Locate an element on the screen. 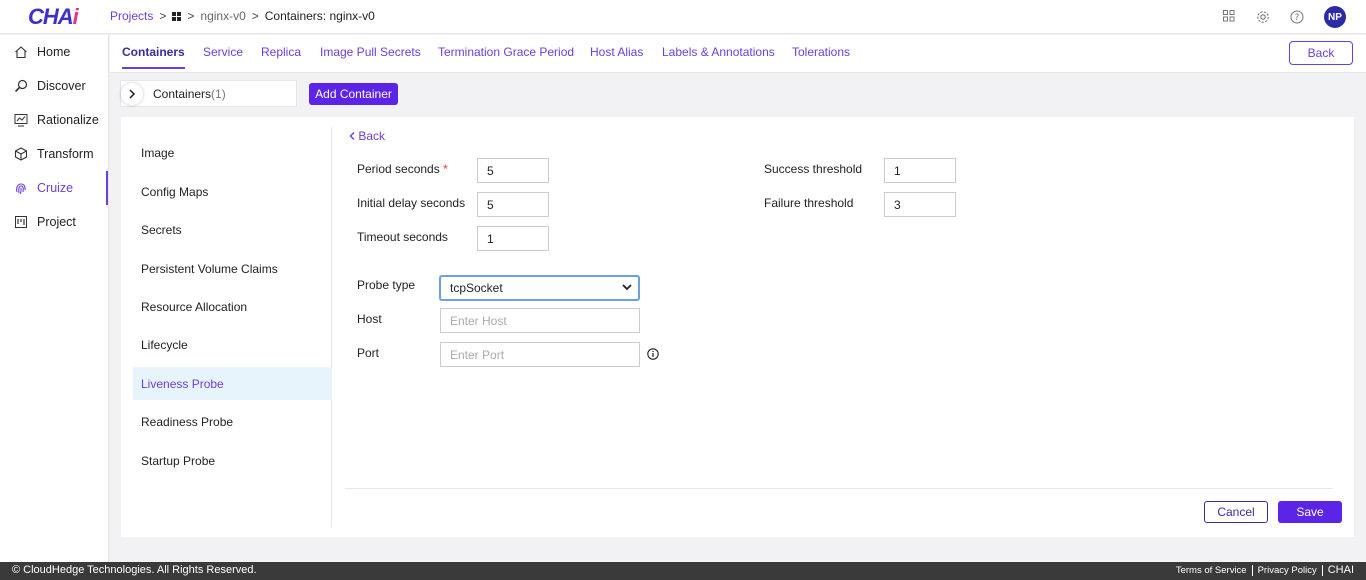 Image resolution: width=1366 pixels, height=580 pixels. apps-grid-icon is located at coordinates (1229, 17).